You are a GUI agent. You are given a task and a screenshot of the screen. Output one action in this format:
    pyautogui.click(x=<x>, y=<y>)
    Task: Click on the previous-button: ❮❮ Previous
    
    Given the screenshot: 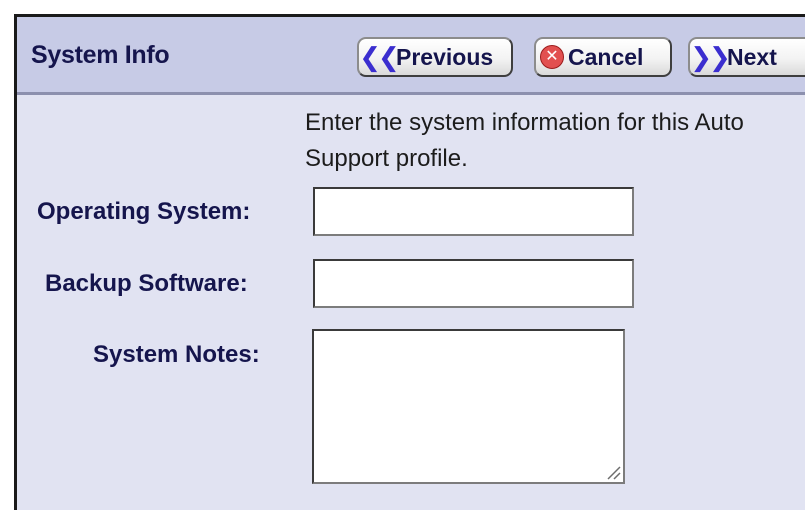 What is the action you would take?
    pyautogui.click(x=435, y=57)
    